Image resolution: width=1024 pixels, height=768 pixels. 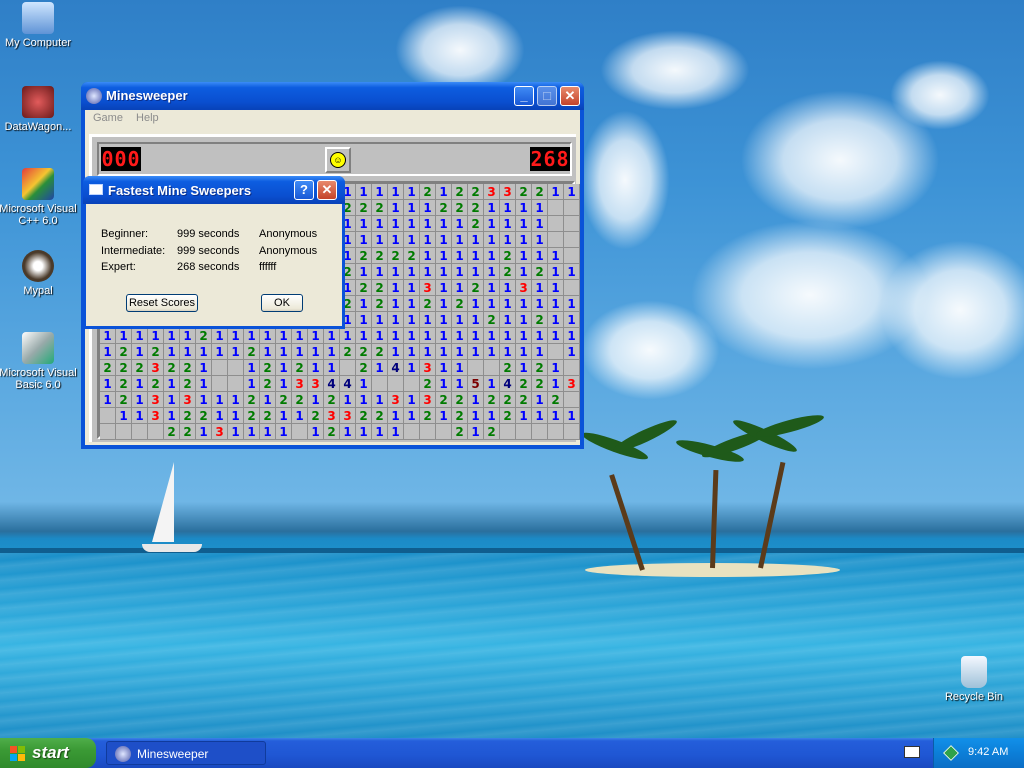 I want to click on taskbar-item-minesweeper: Minesweeper, so click(x=186, y=753).